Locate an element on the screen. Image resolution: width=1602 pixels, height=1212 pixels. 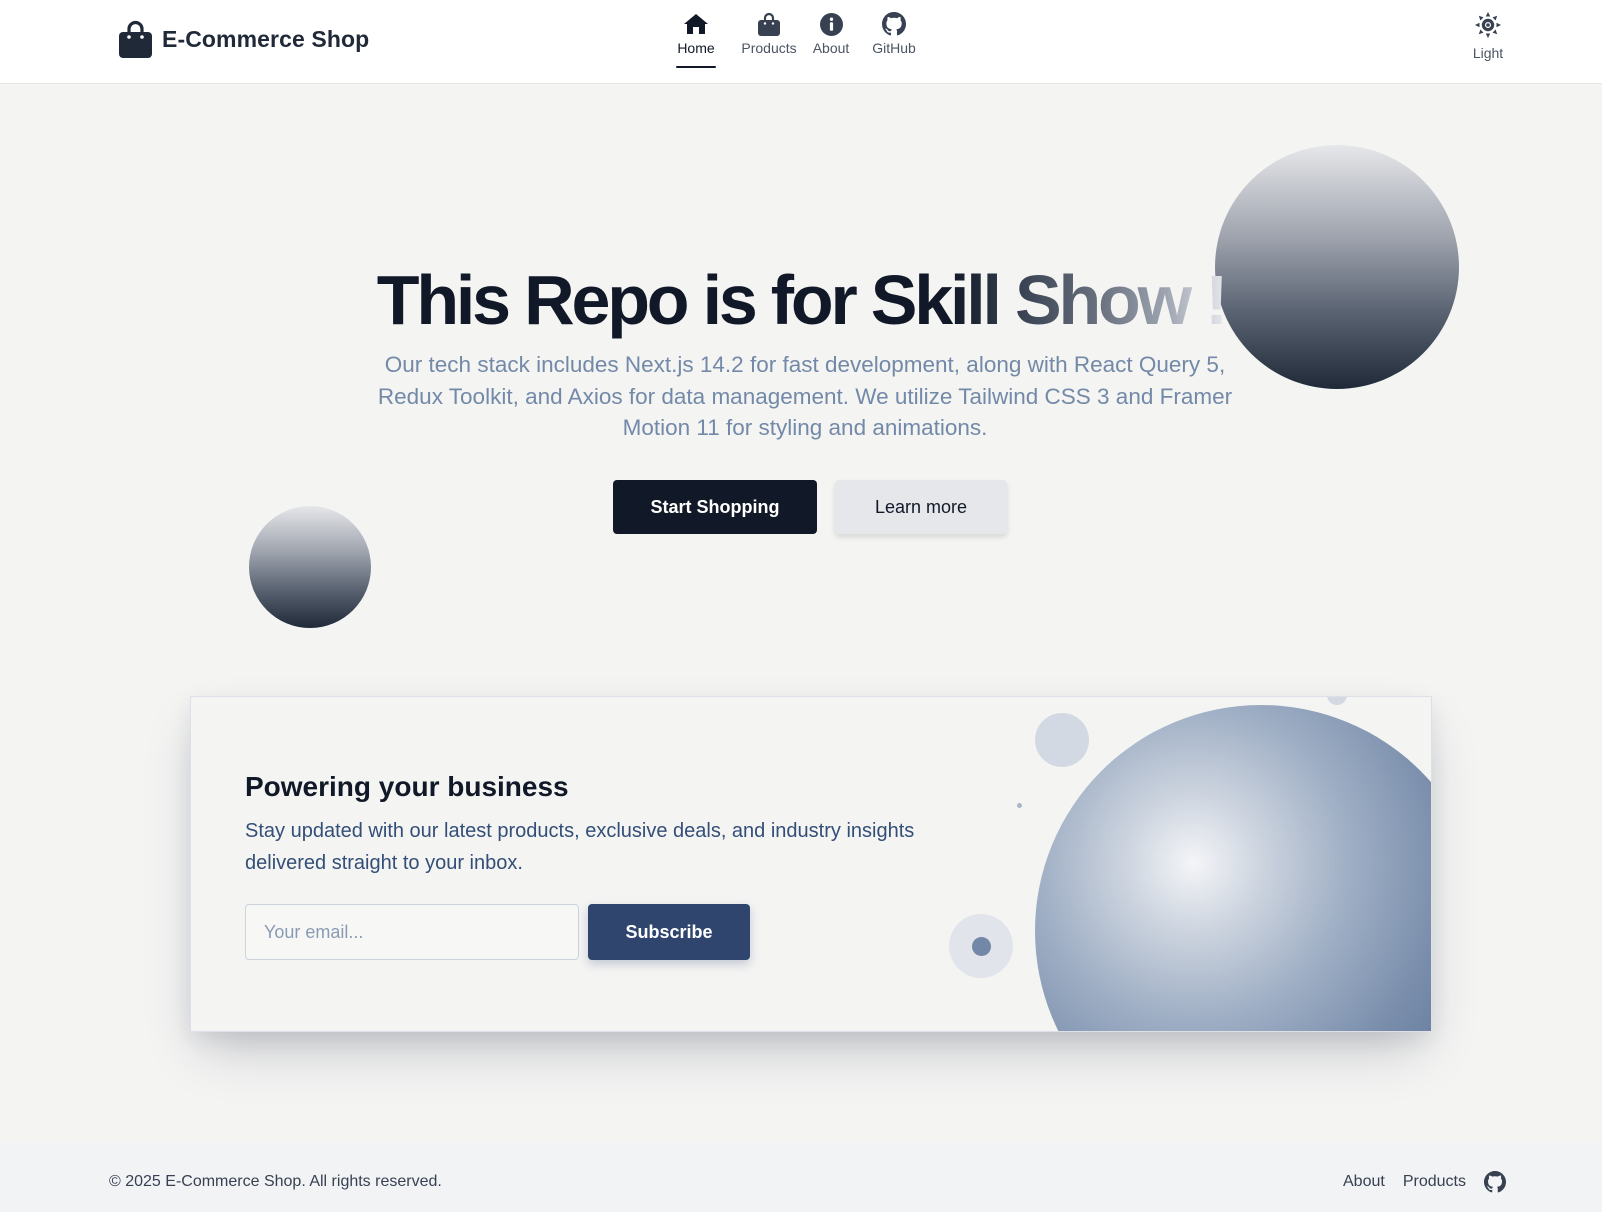
nav-about: About is located at coordinates (831, 37).